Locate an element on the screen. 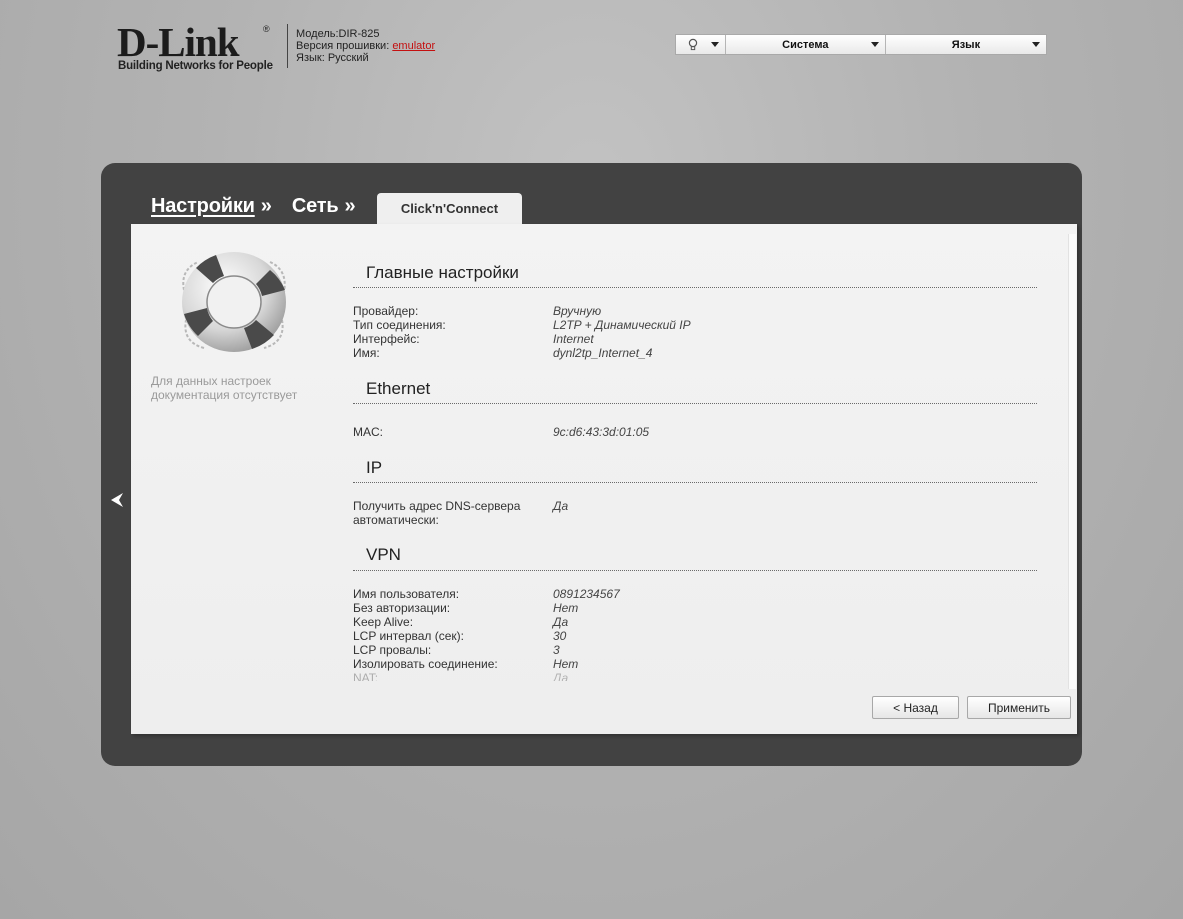 The image size is (1183, 919). breadcrumb-network-link: Сеть is located at coordinates (315, 206).